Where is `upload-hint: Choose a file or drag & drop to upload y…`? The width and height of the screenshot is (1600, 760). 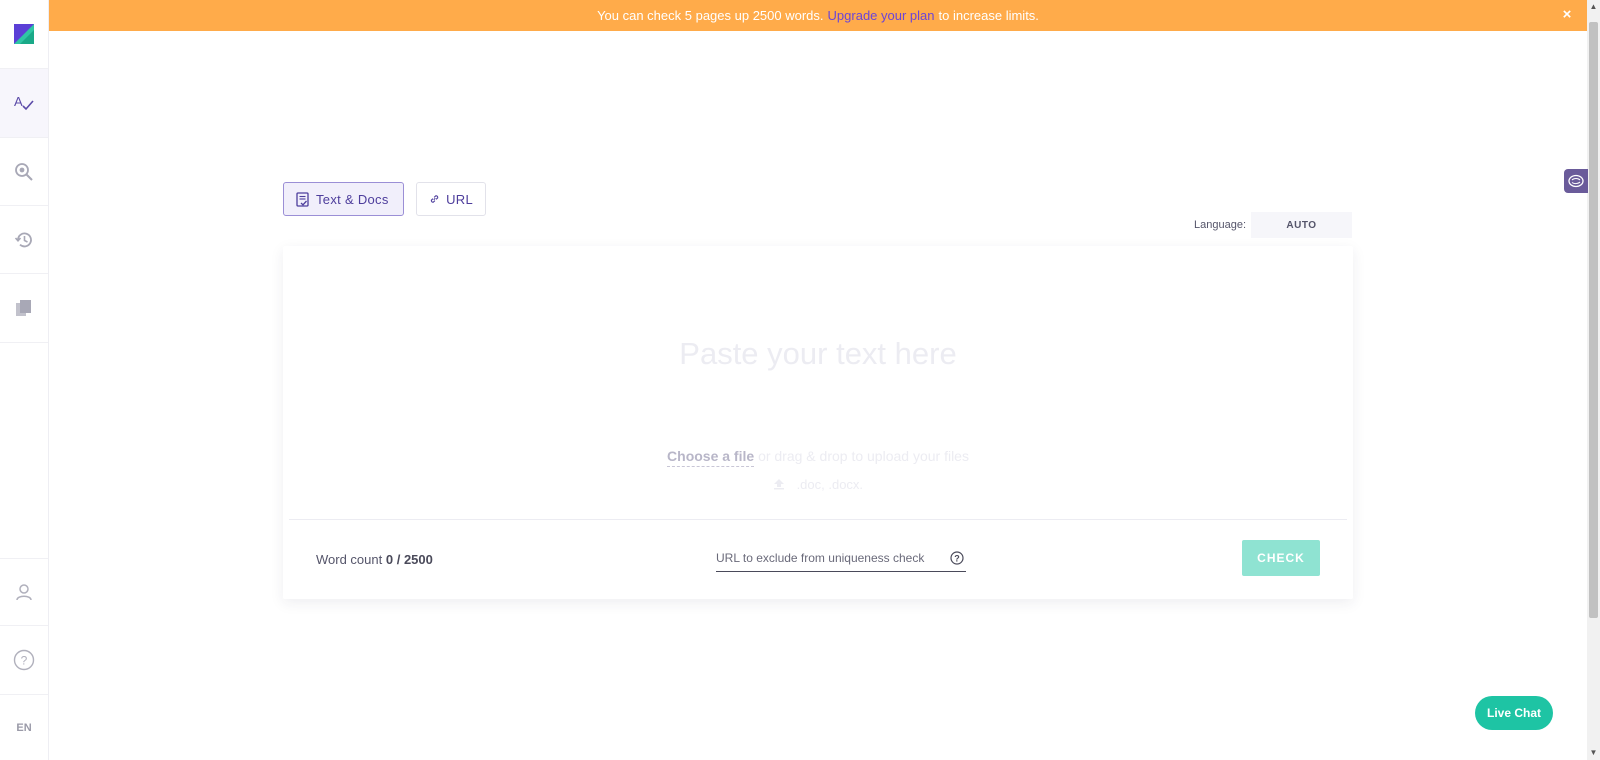
upload-hint: Choose a file or drag & drop to upload y… is located at coordinates (818, 457).